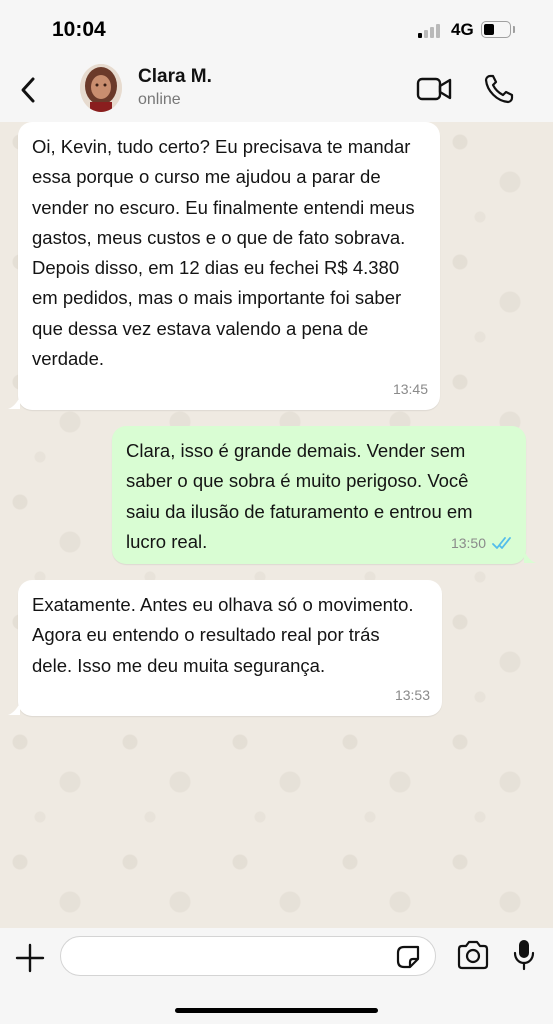  What do you see at coordinates (468, 542) in the screenshot?
I see `message-time: 13:50` at bounding box center [468, 542].